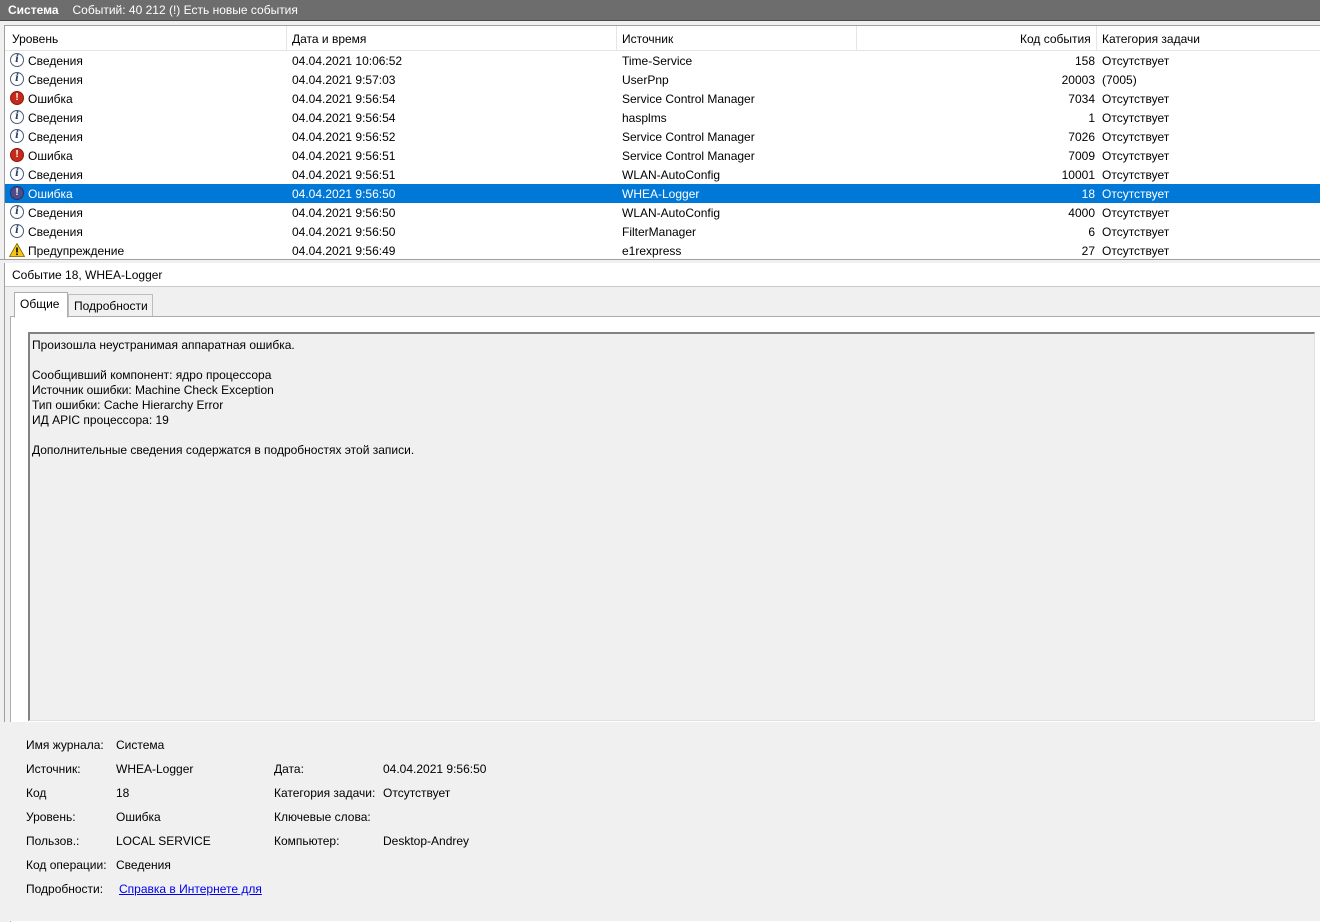 The width and height of the screenshot is (1320, 922). Describe the element at coordinates (163, 841) in the screenshot. I see `user-value: LOCAL SERVICE` at that location.